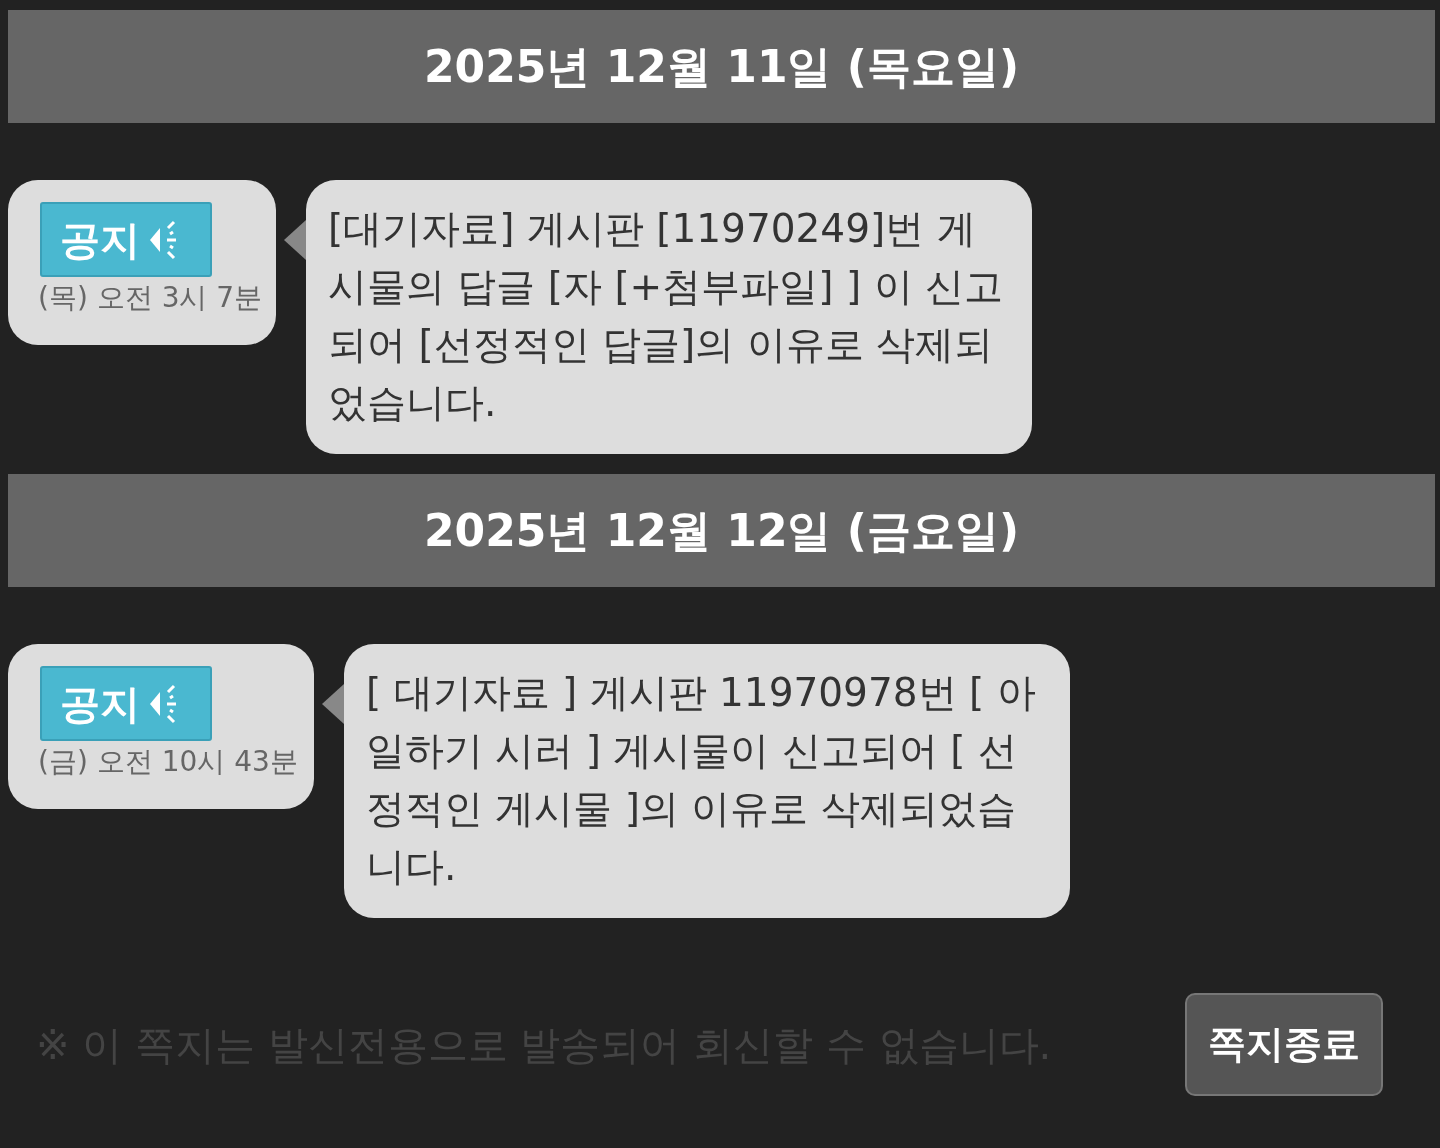 The width and height of the screenshot is (1440, 1148). Describe the element at coordinates (151, 298) in the screenshot. I see `message-time: (목) 오전 3시 7분` at that location.